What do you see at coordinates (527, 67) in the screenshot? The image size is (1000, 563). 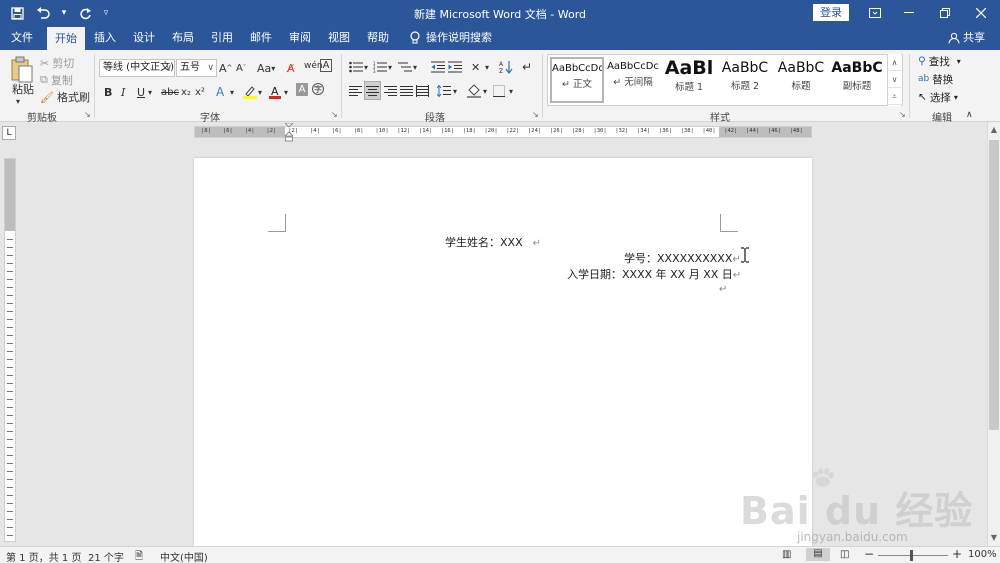 I see `show-hide-marks-icon: ↵` at bounding box center [527, 67].